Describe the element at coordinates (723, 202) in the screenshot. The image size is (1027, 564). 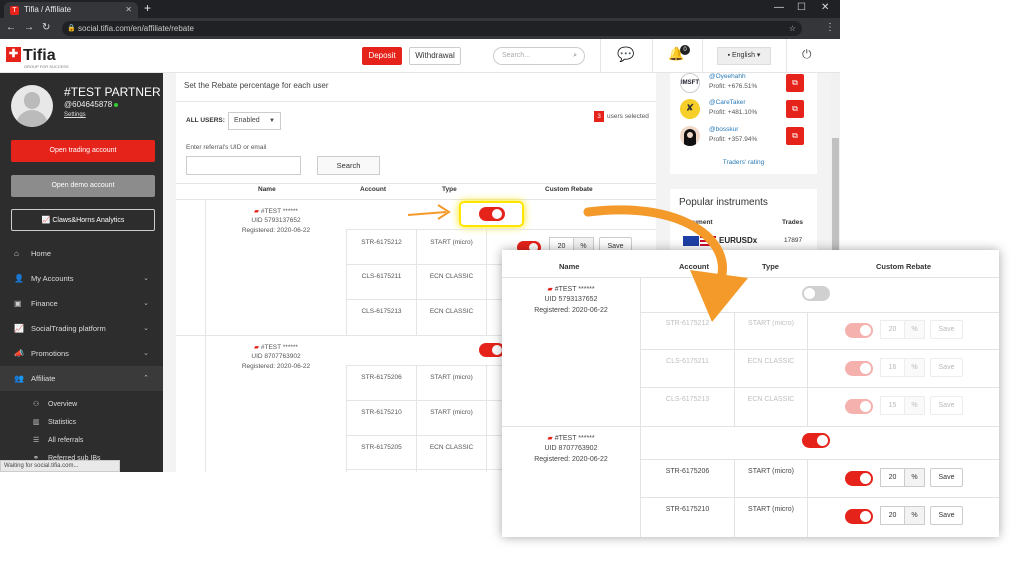
I see `popular-title: Popular instruments` at that location.